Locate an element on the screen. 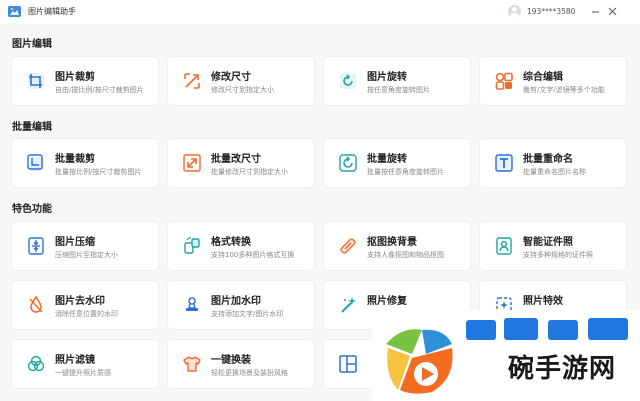 This screenshot has width=640, height=401. card-format-convert: 格式转换 支持100多种图片格式互换 is located at coordinates (241, 246).